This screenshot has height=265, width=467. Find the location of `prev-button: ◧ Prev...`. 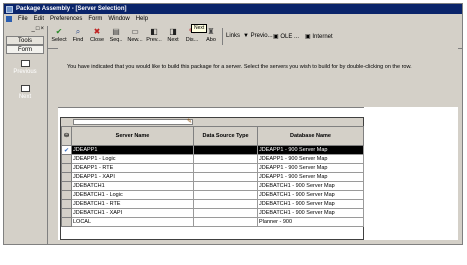

prev-button: ◧ Prev... is located at coordinates (154, 35).